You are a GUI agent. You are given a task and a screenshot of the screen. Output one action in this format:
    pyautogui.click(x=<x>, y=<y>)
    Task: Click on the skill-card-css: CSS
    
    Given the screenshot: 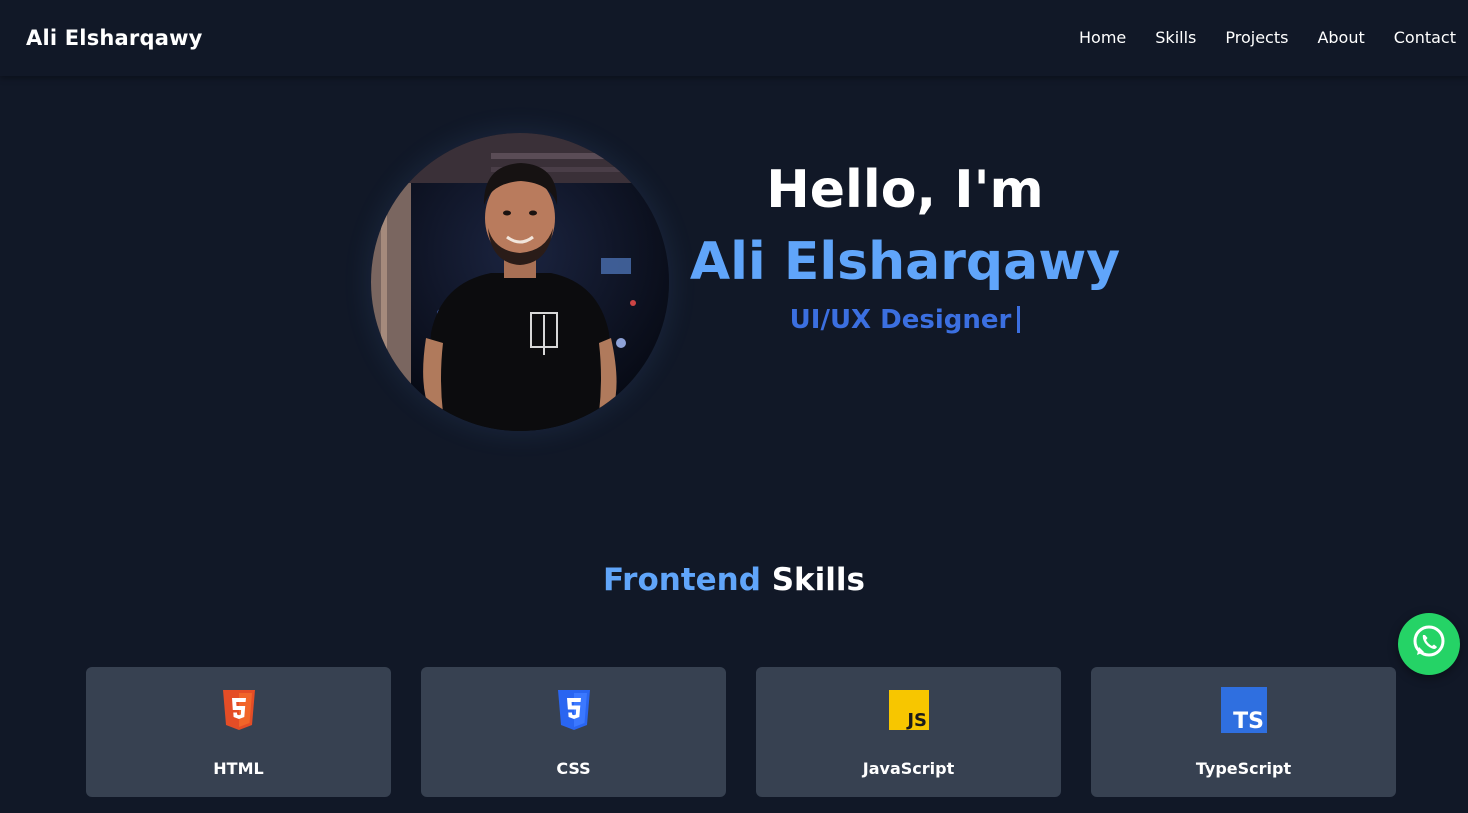 What is the action you would take?
    pyautogui.click(x=573, y=732)
    